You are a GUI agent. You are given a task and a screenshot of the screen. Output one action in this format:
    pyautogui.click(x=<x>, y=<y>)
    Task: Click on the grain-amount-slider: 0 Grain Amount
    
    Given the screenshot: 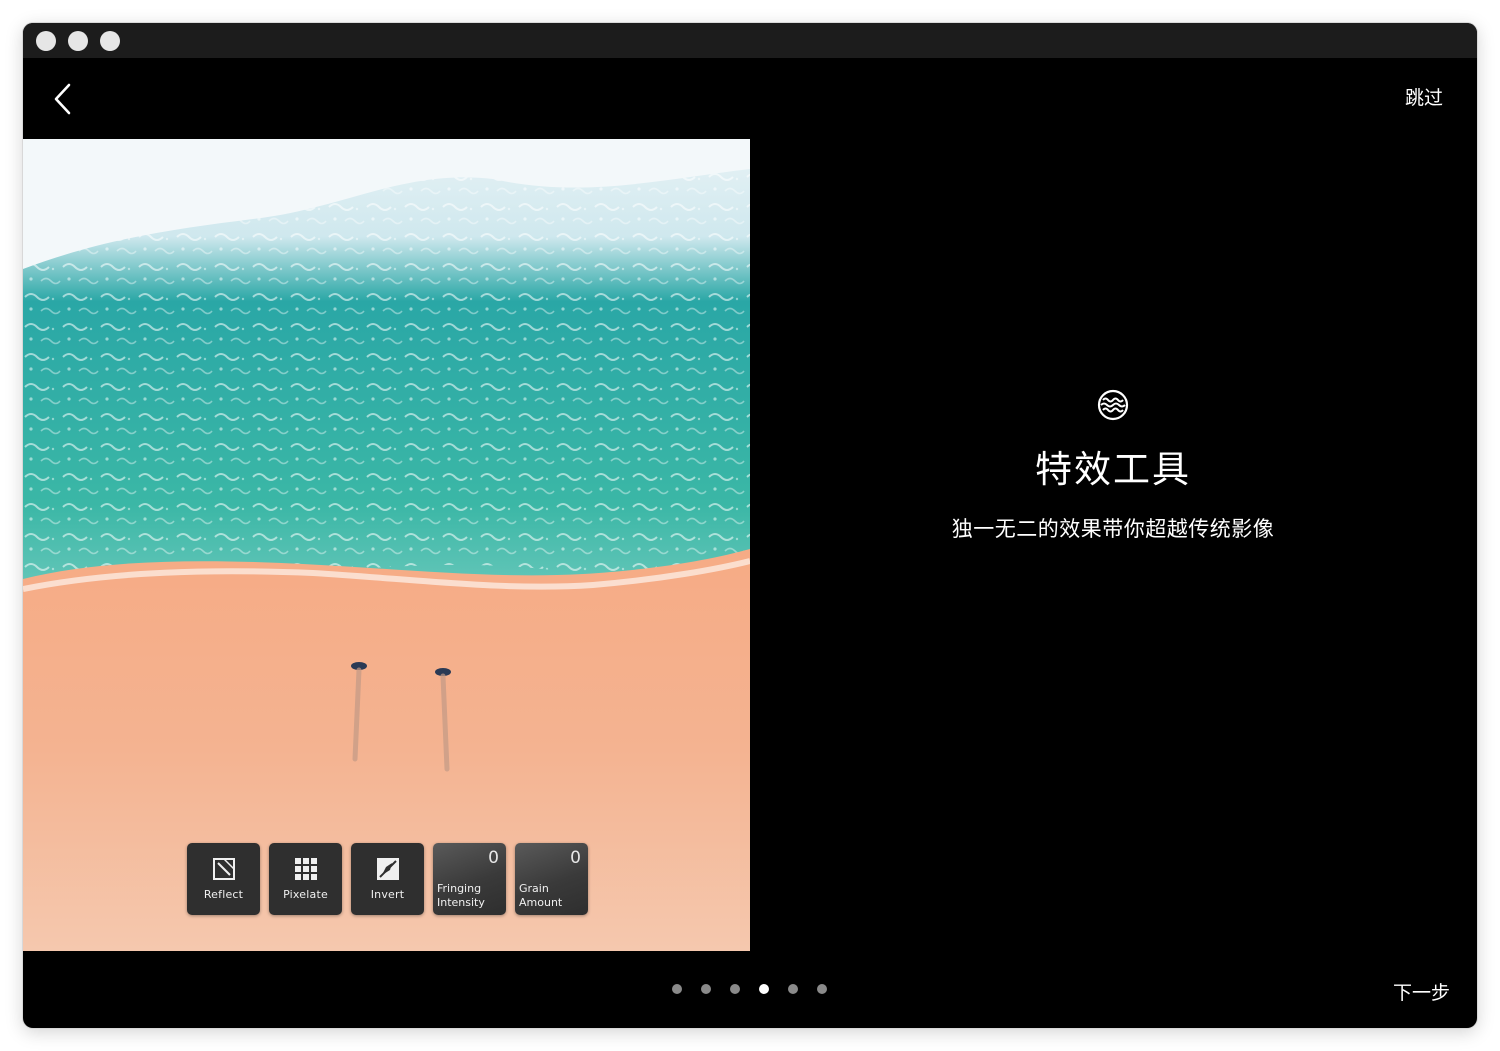 What is the action you would take?
    pyautogui.click(x=551, y=879)
    